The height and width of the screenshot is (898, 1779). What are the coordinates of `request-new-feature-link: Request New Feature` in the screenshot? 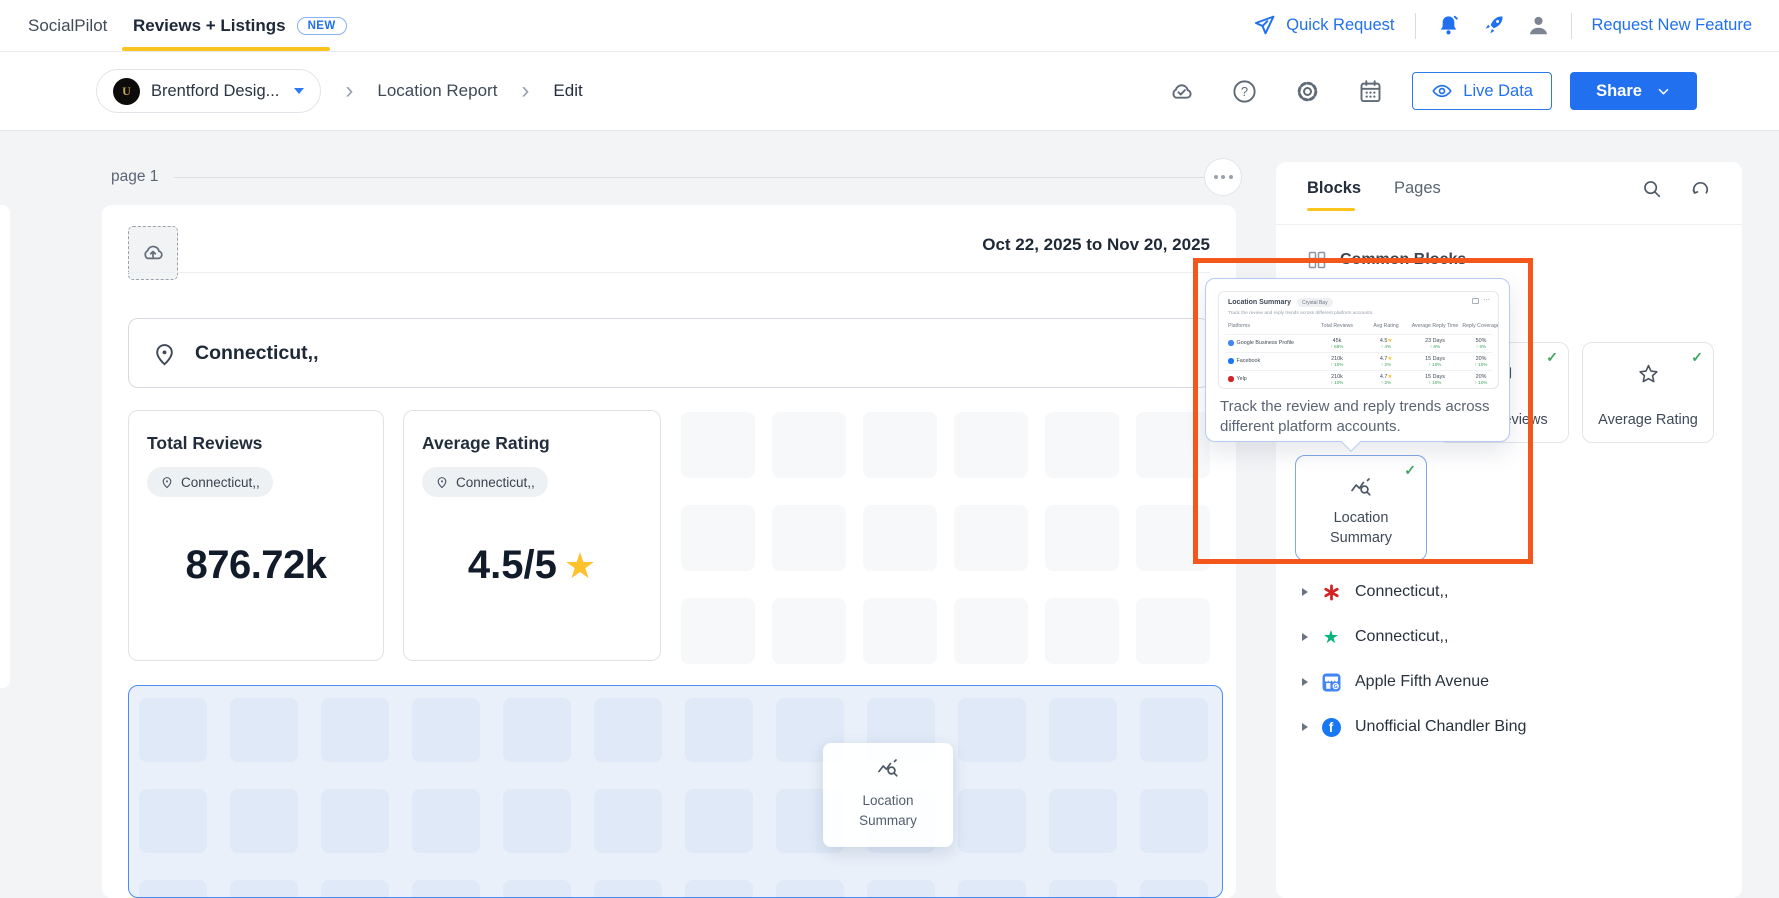 It's located at (1672, 25).